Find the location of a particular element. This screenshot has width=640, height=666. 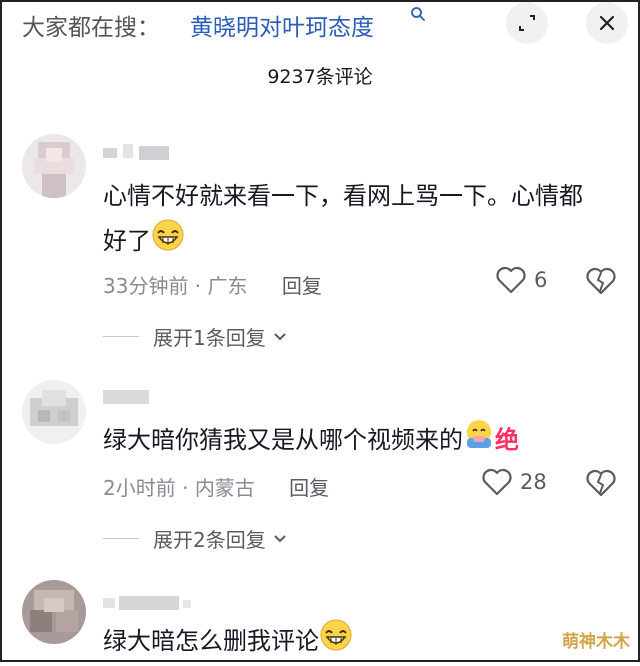

comment-location: 内蒙古 is located at coordinates (224, 488).